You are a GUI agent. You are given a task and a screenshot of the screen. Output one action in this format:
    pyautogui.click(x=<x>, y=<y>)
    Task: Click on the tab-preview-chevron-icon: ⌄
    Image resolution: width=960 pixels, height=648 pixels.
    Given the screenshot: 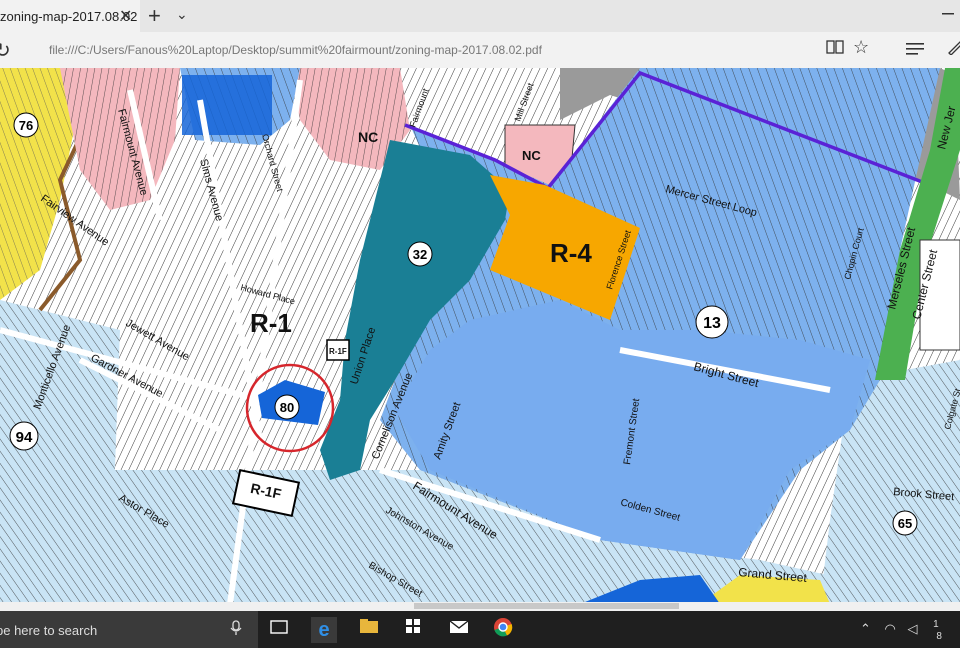 What is the action you would take?
    pyautogui.click(x=182, y=14)
    